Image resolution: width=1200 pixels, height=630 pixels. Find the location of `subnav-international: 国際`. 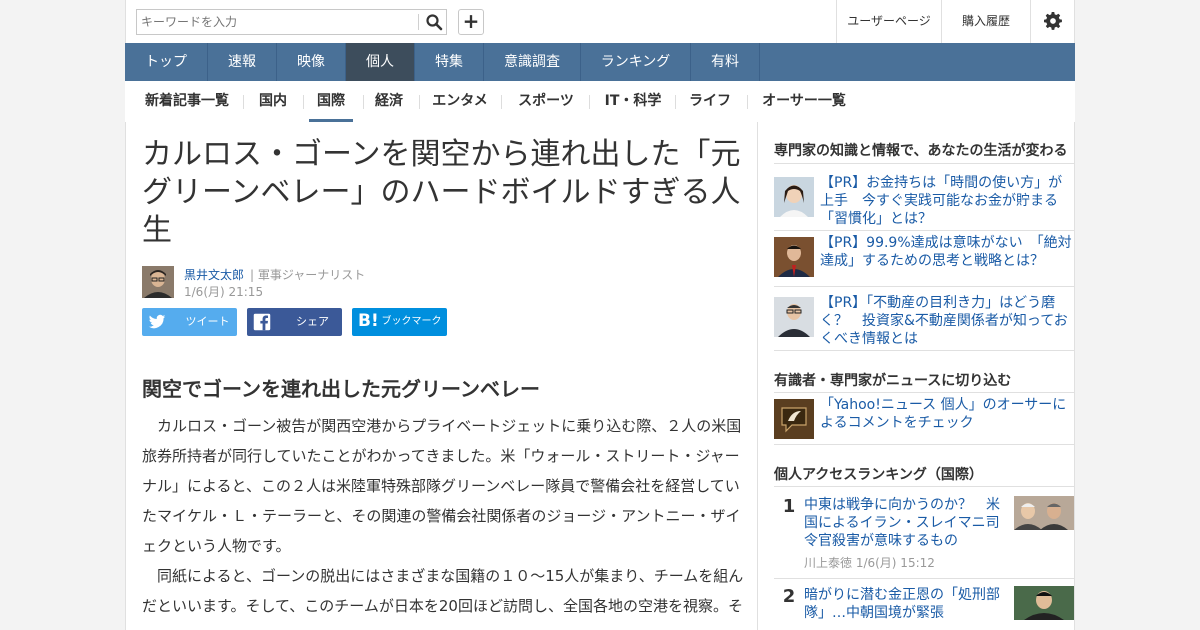

subnav-international: 国際 is located at coordinates (331, 101).